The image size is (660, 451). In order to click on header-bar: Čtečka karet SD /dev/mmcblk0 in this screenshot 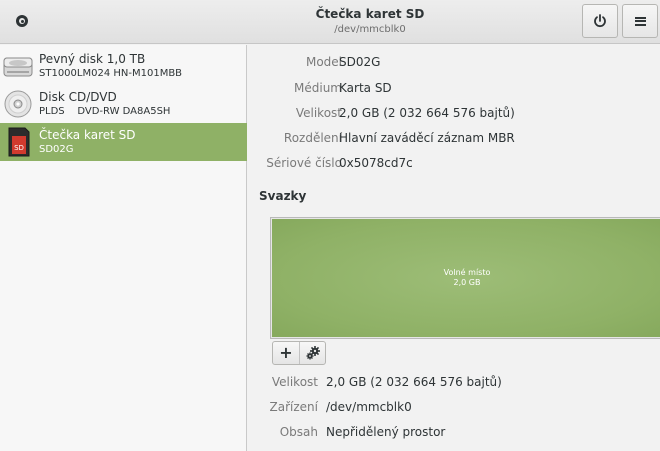, I will do `click(330, 22)`.